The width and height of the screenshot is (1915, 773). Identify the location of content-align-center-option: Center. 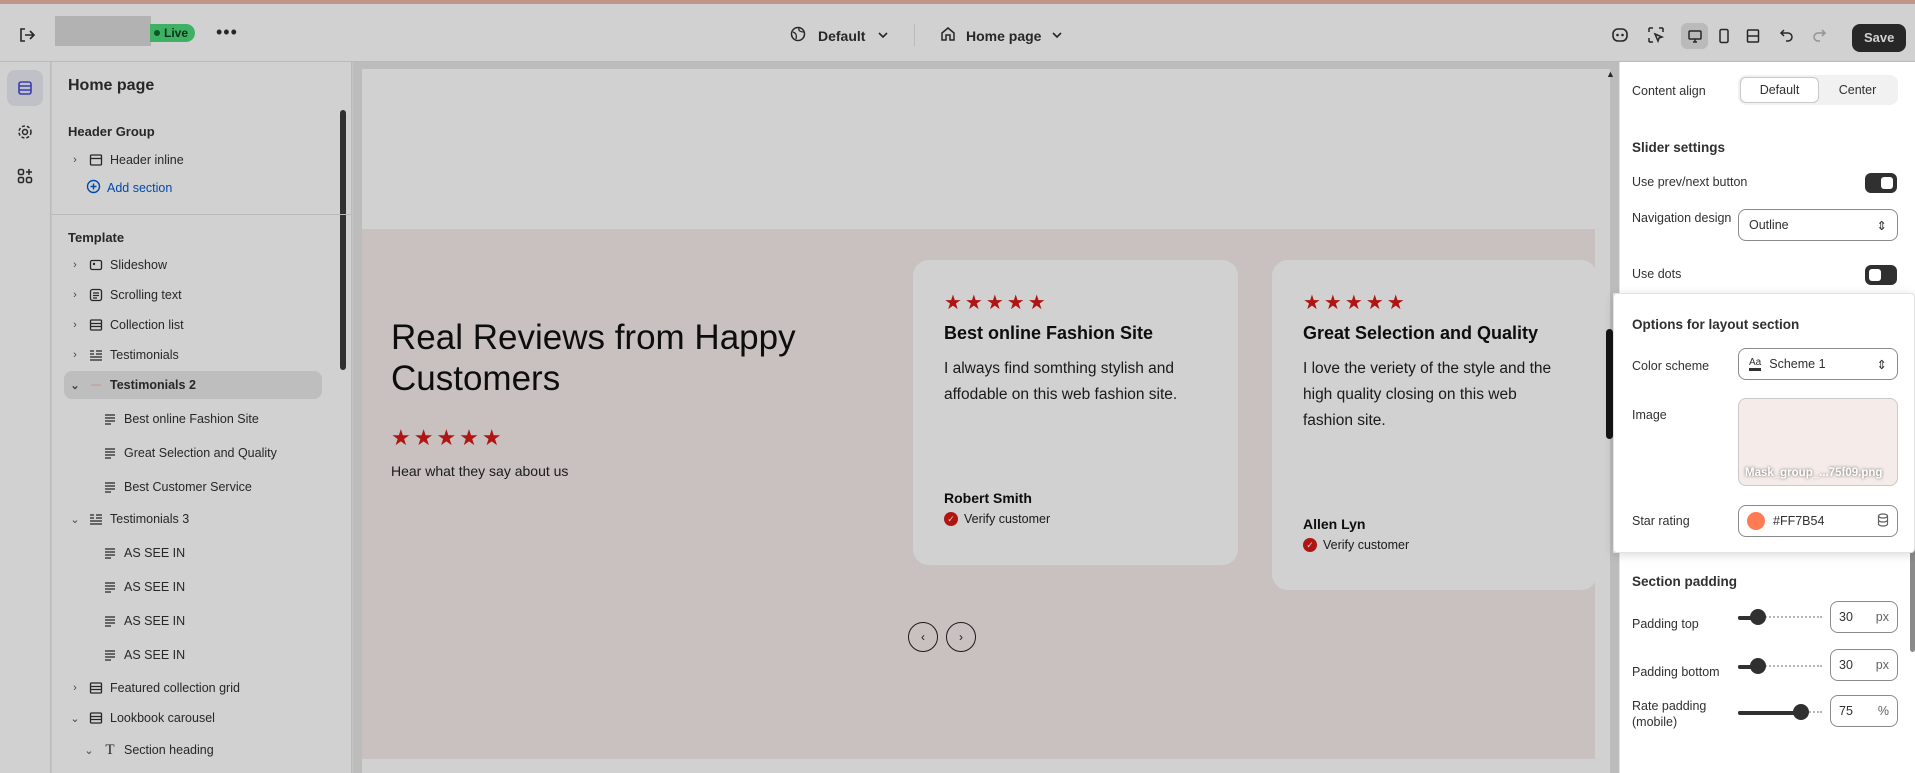
(1857, 90).